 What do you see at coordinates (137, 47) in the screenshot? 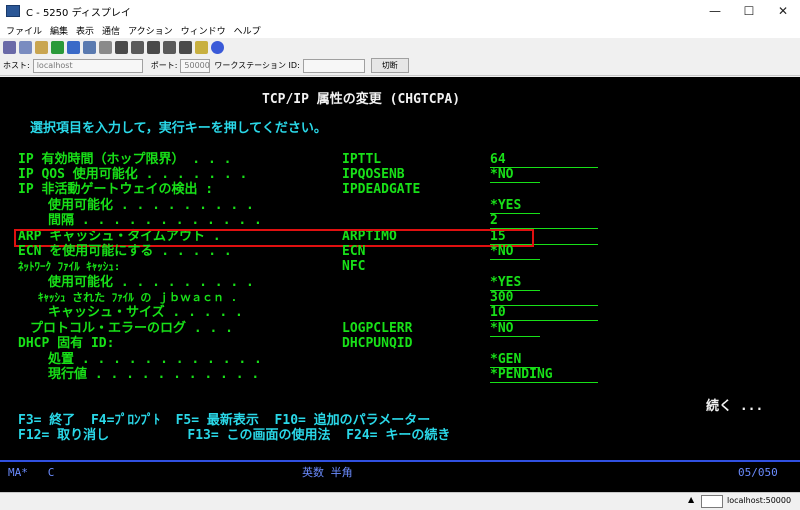
I see `stop-icon` at bounding box center [137, 47].